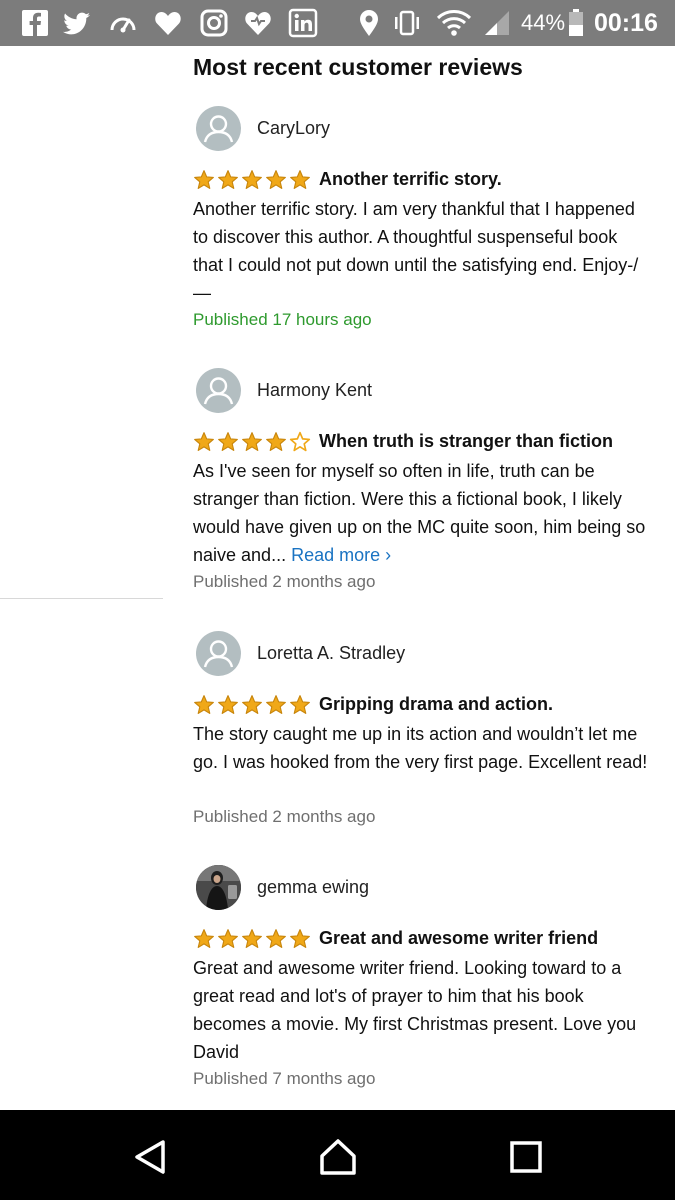  What do you see at coordinates (168, 23) in the screenshot?
I see `heart-icon` at bounding box center [168, 23].